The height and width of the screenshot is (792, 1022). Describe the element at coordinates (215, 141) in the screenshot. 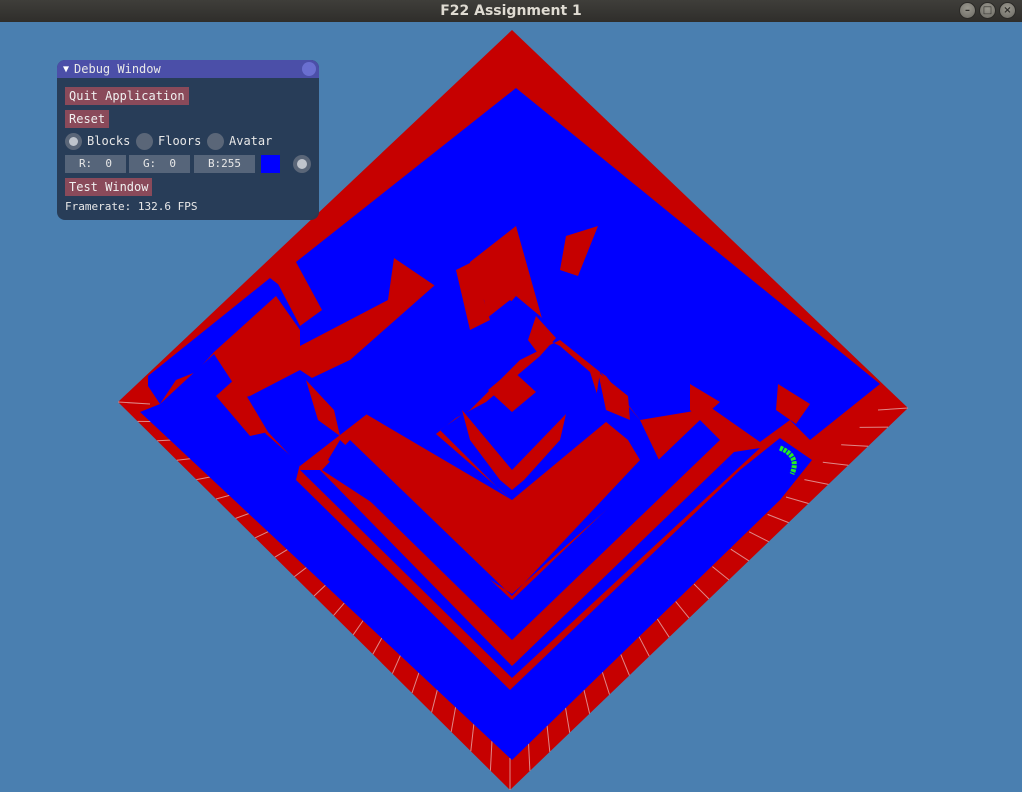

I see `radio-avatar` at that location.